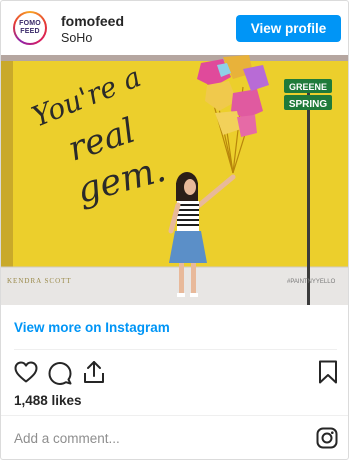  What do you see at coordinates (26, 372) in the screenshot?
I see `heart-icon` at bounding box center [26, 372].